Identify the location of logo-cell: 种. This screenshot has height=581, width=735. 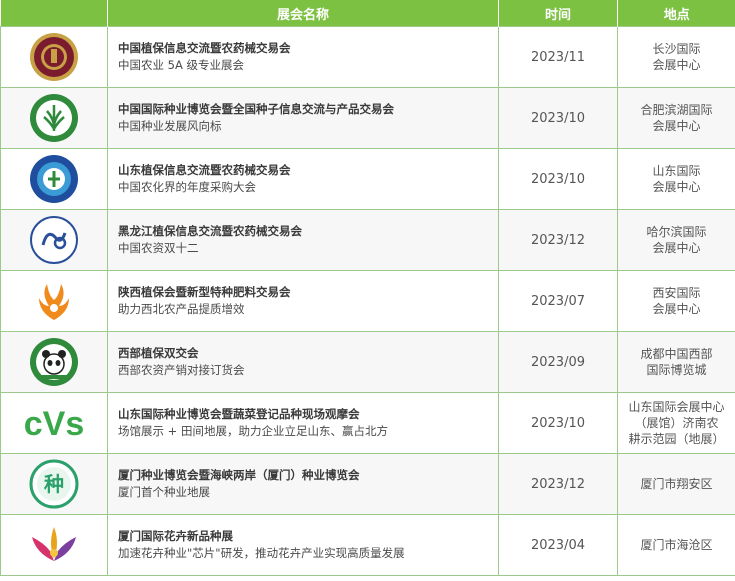
(54, 484).